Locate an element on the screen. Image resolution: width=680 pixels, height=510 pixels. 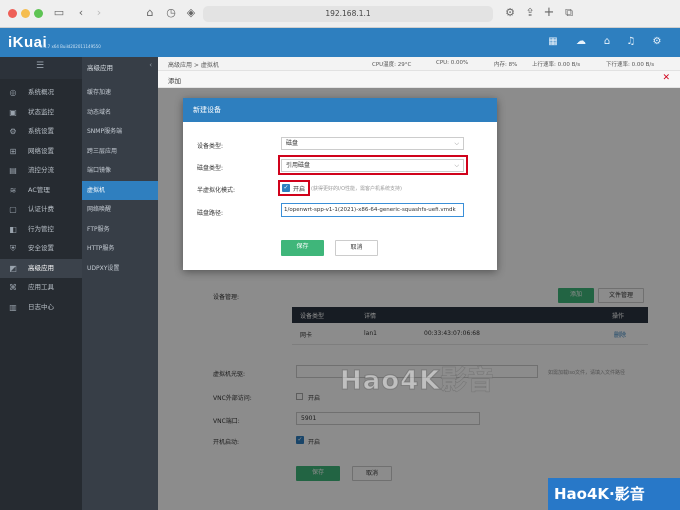
sidebar-item-8: ⛨ 安全设置 is located at coordinates (41, 248).